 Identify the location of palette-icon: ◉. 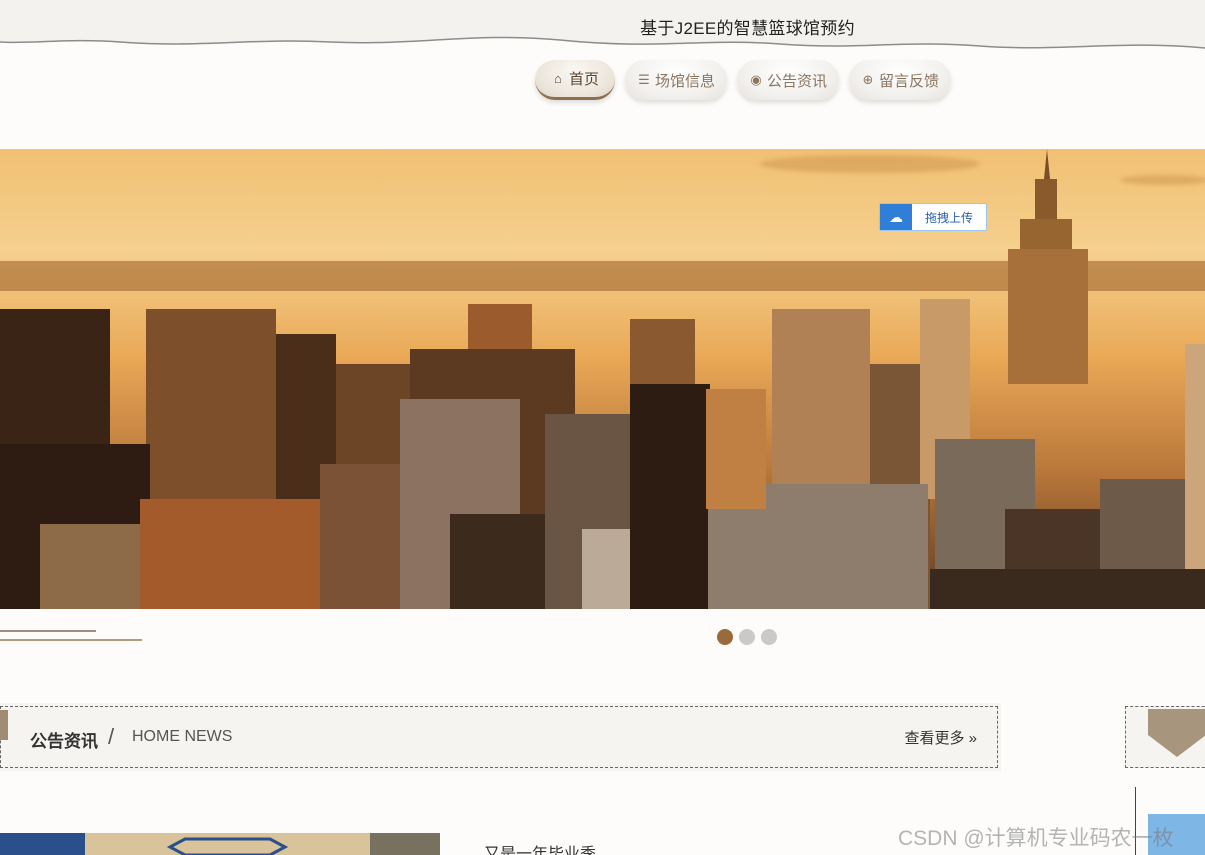
(756, 79).